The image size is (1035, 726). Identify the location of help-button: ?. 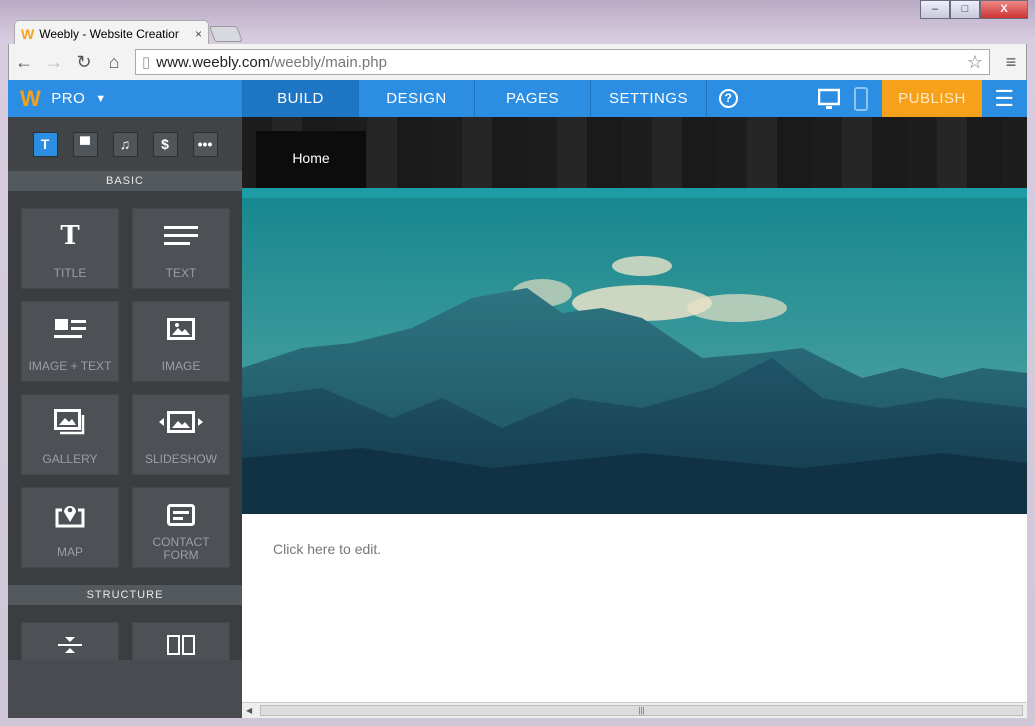
(728, 98).